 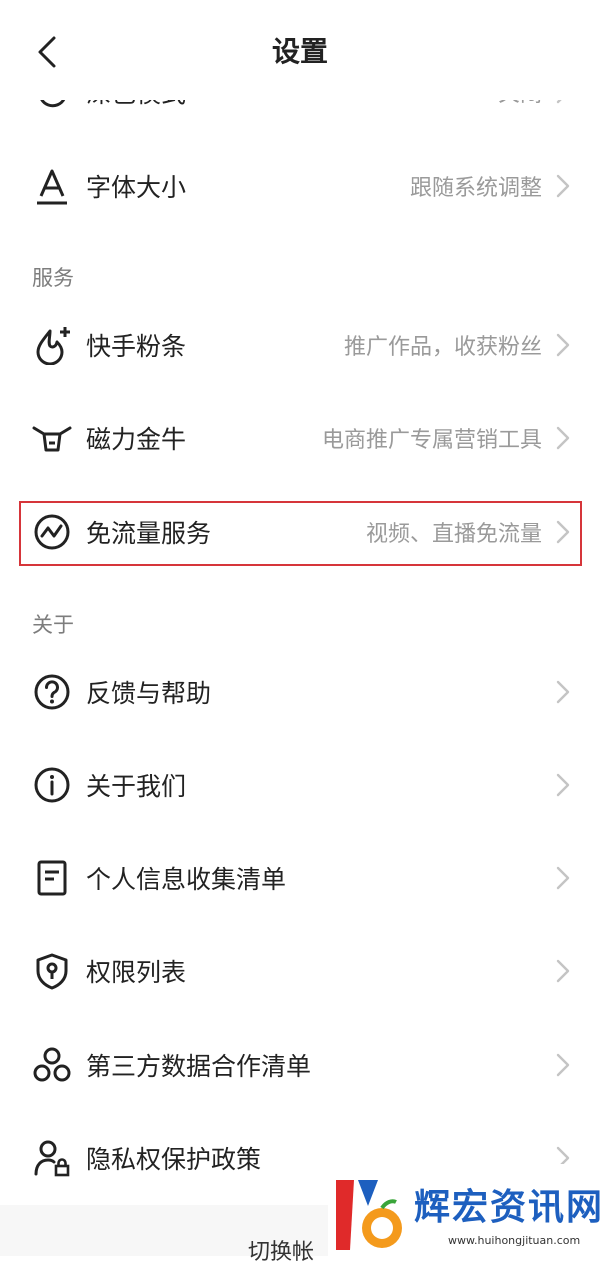 What do you see at coordinates (136, 972) in the screenshot?
I see `row-label: 权限列表` at bounding box center [136, 972].